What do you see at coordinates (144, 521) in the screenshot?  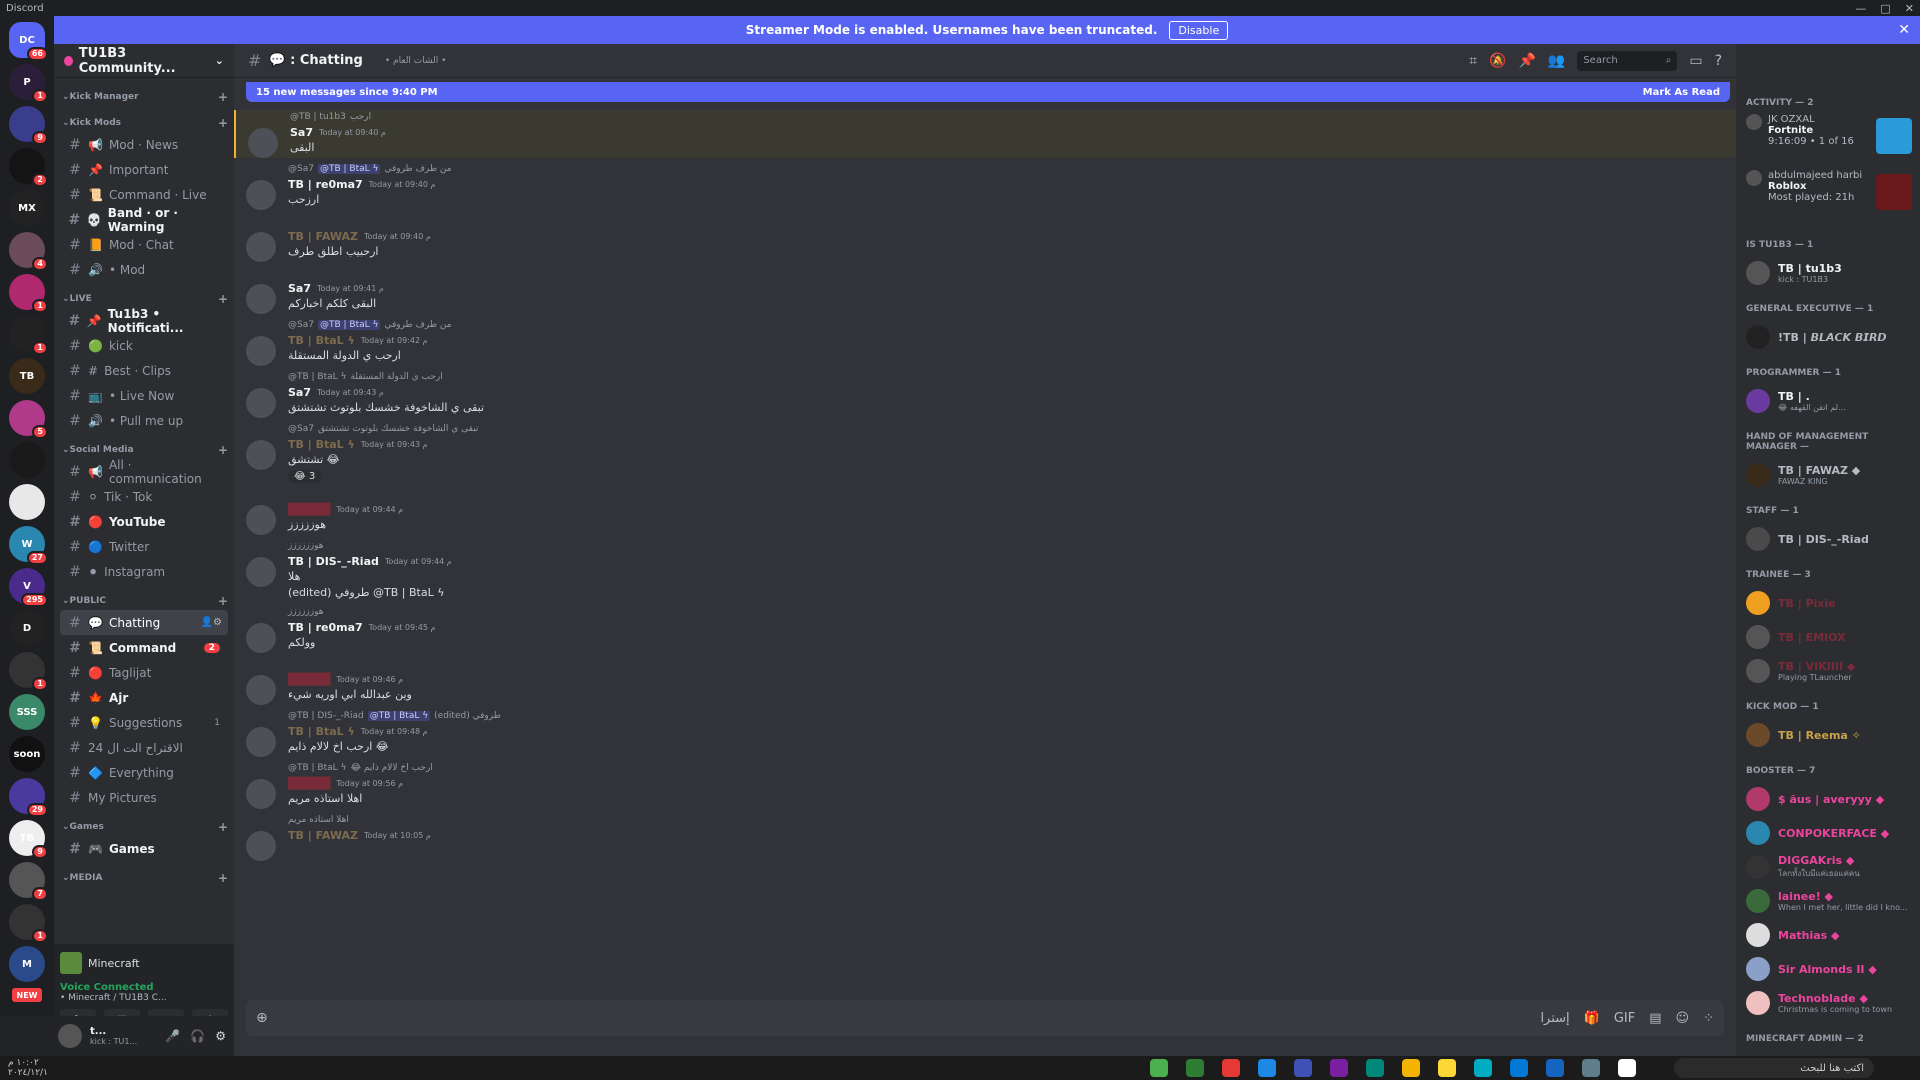 I see `channel-item: # 🔴 YouTube` at bounding box center [144, 521].